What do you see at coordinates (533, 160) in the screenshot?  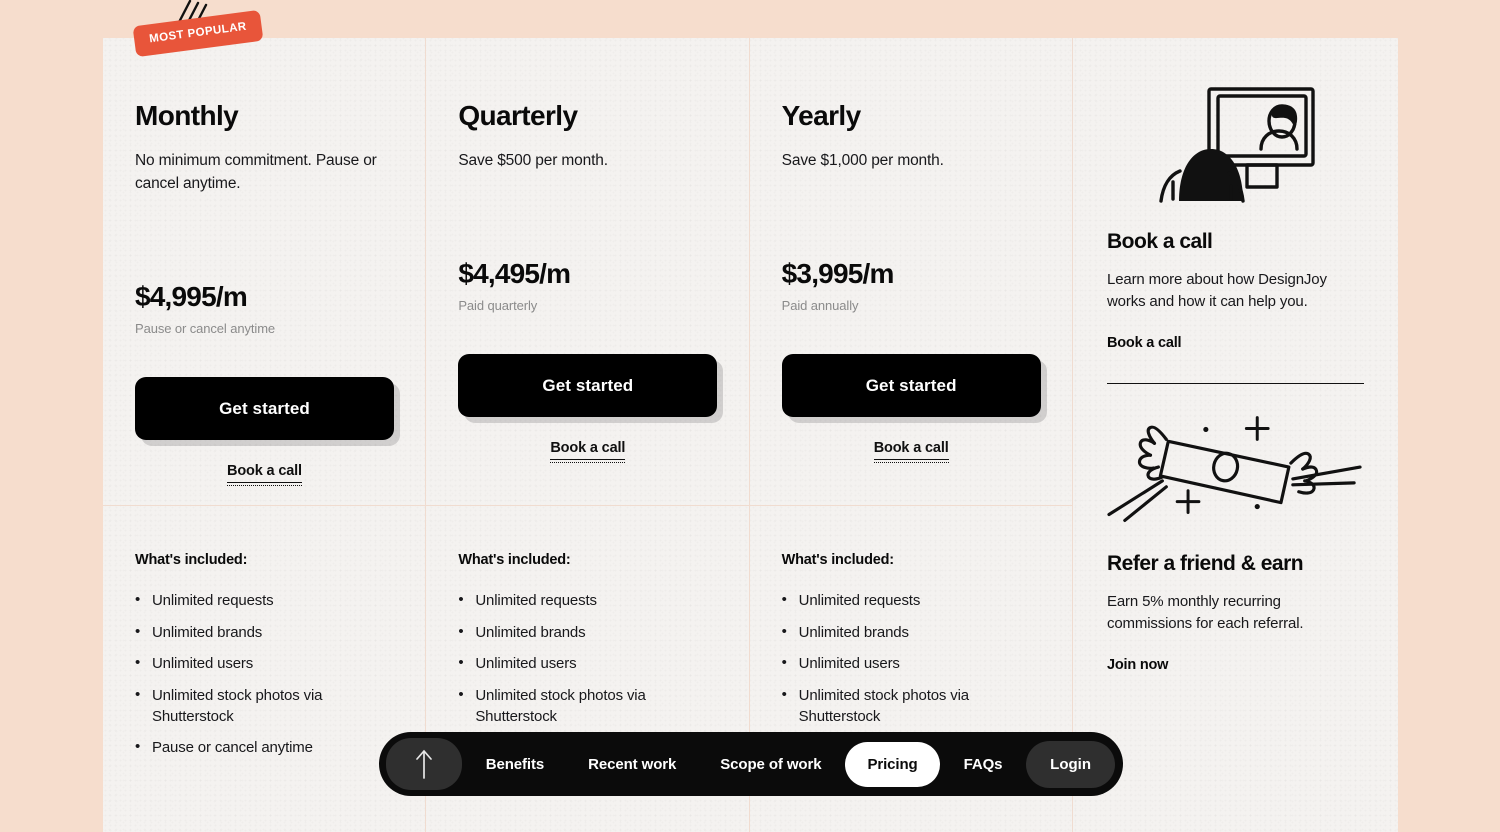 I see `plan-description: Save $500 per month.` at bounding box center [533, 160].